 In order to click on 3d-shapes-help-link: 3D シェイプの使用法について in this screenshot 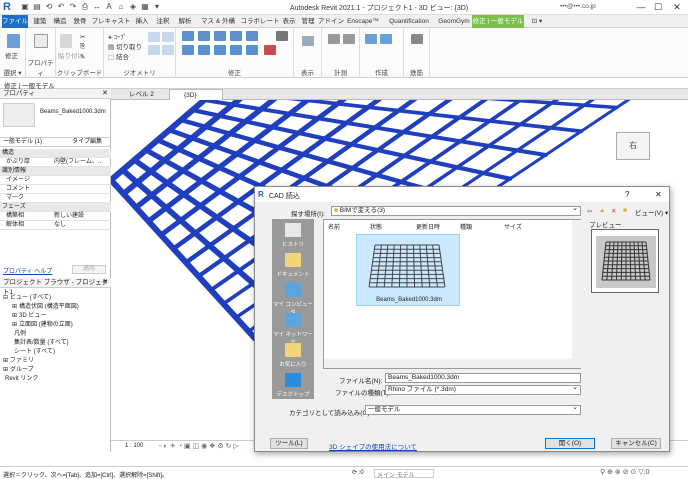, I will do `click(373, 446)`.